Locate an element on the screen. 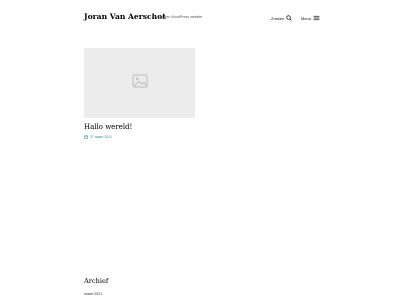 The width and height of the screenshot is (400, 300). site-tagline: En nog een WordPress website is located at coordinates (177, 17).